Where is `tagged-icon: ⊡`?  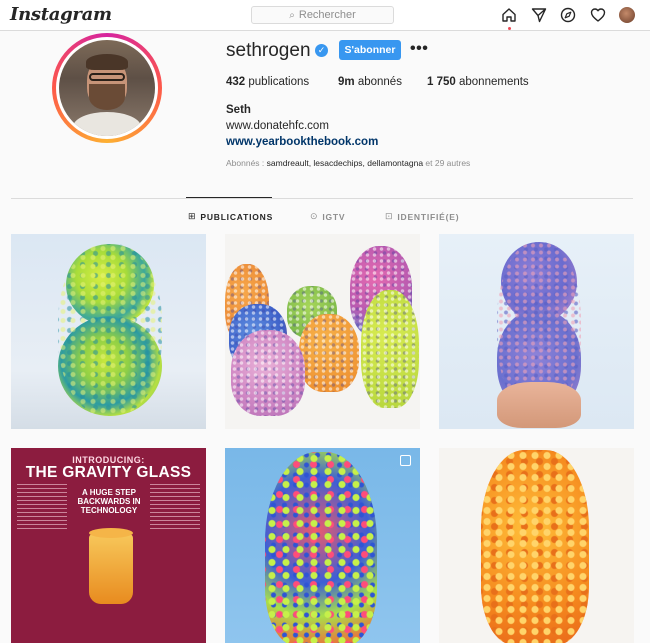
tagged-icon: ⊡ is located at coordinates (389, 216).